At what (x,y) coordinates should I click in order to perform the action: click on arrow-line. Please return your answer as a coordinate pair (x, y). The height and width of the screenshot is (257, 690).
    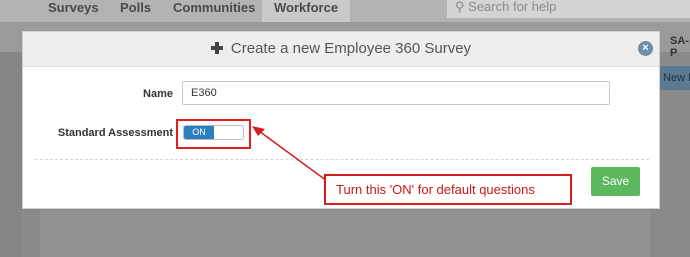
    Looking at the image, I should click on (293, 156).